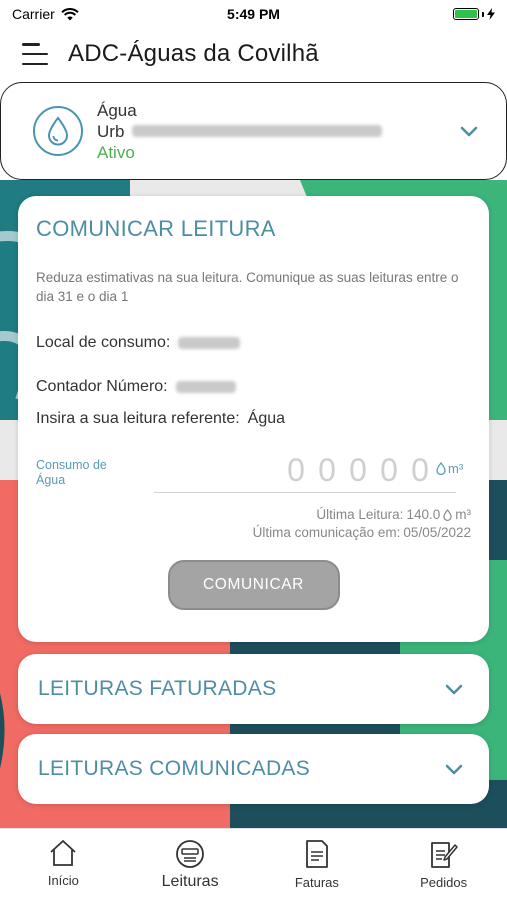 The width and height of the screenshot is (507, 900). I want to click on leituras-faturadas-section: LEITURAS FATURADAS, so click(253, 689).